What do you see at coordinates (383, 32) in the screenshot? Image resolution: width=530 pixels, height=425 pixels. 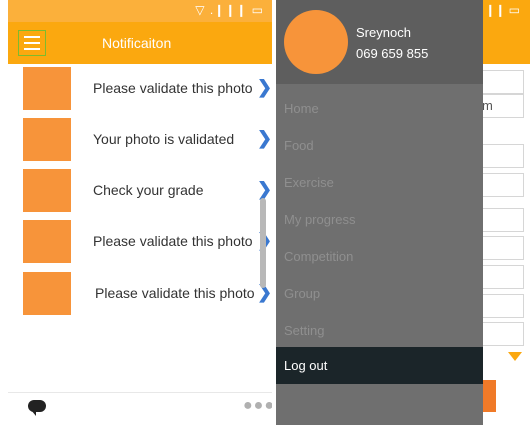 I see `user-name: Sreynoch` at bounding box center [383, 32].